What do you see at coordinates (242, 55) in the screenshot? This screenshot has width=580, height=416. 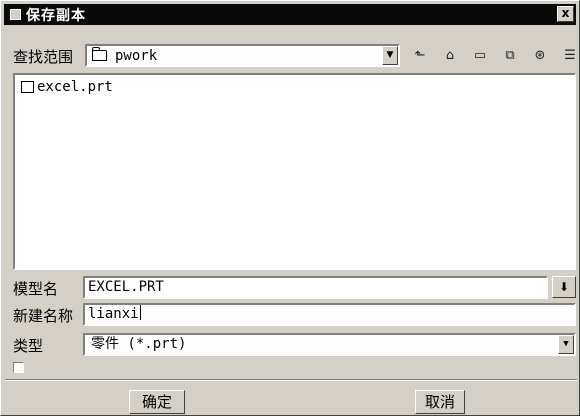 I see `lookin-dropdown: pwork ▼` at bounding box center [242, 55].